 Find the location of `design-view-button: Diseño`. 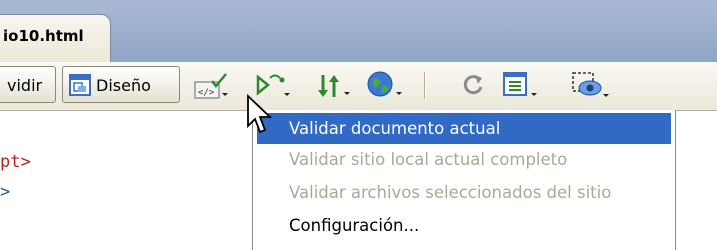

design-view-button: Diseño is located at coordinates (121, 84).